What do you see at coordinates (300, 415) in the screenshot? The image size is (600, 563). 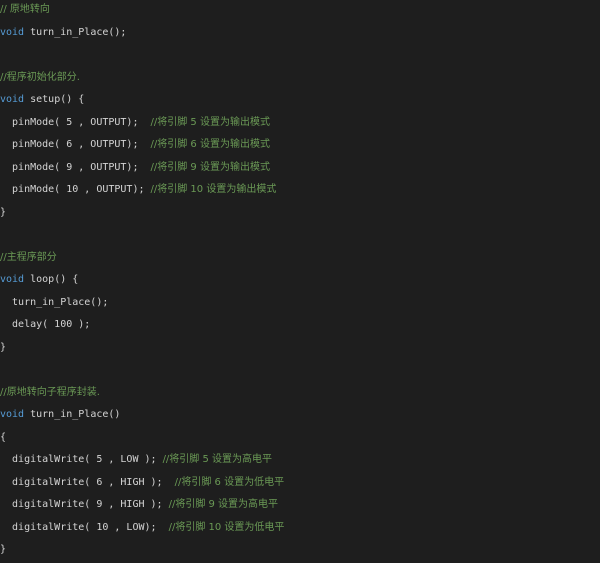 I see `code-line: void turn_in_Place()` at bounding box center [300, 415].